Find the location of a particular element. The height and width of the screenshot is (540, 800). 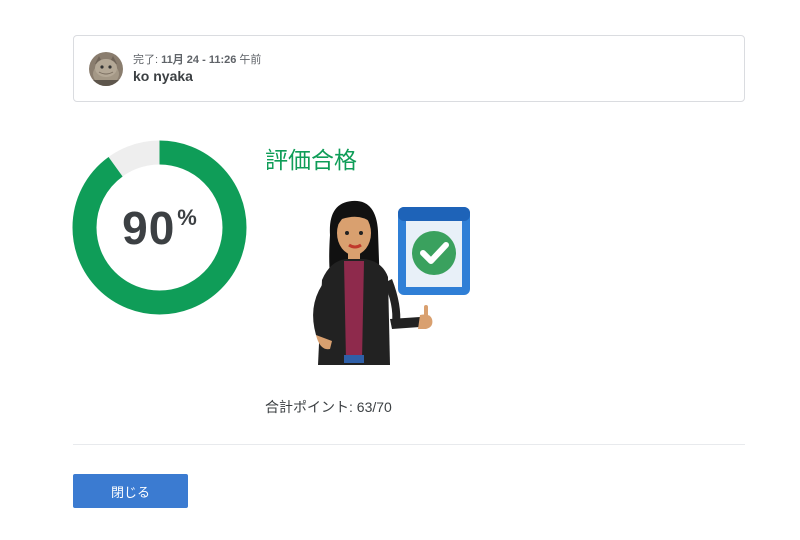

submission-ampm: 午前 is located at coordinates (249, 60).